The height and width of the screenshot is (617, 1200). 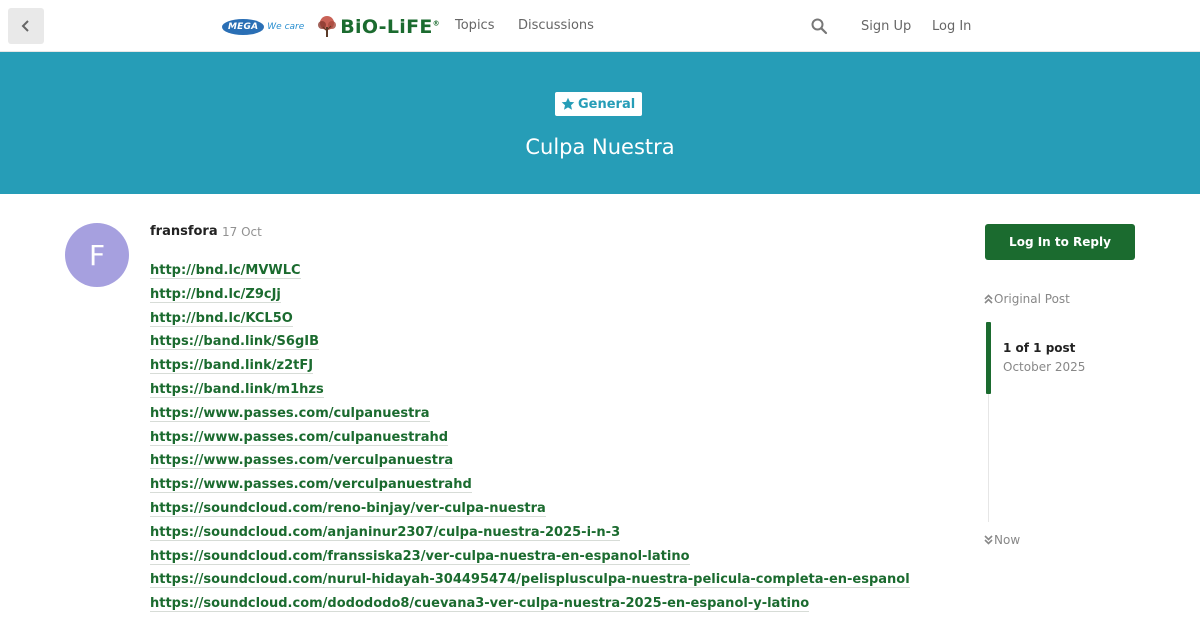 I want to click on post-link: http://bnd.lc/Z9cJj, so click(x=215, y=294).